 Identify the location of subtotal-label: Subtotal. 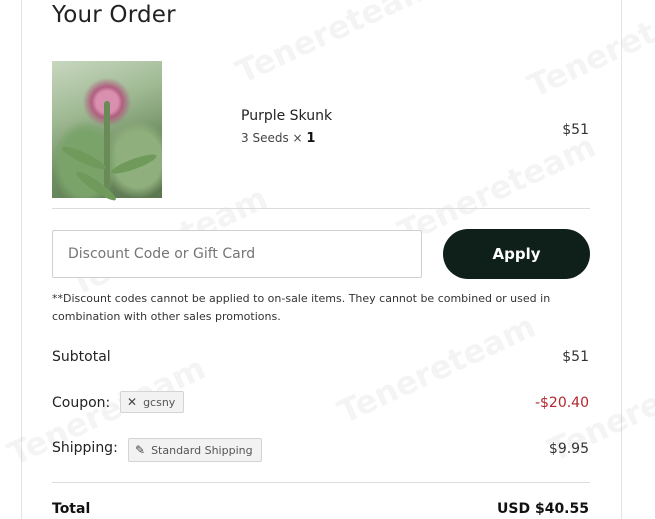
(81, 357).